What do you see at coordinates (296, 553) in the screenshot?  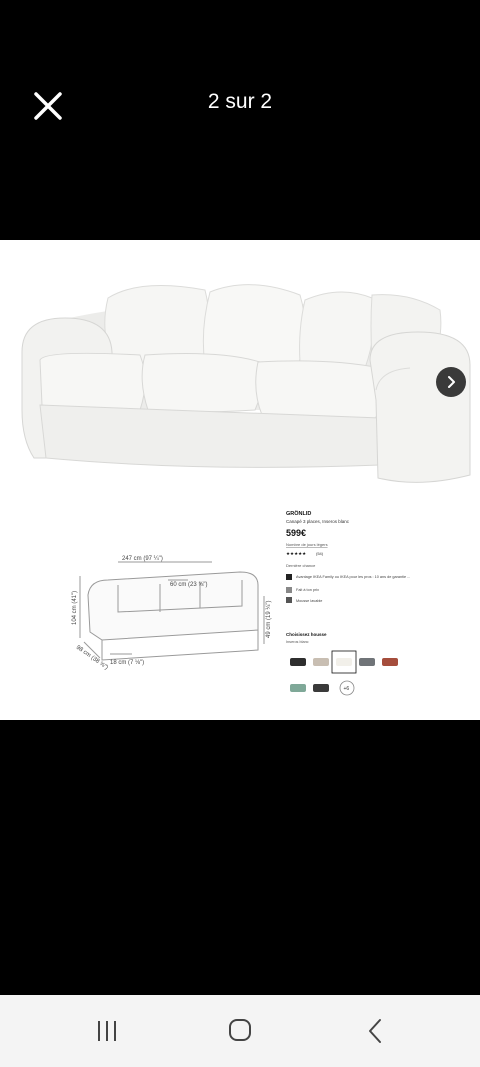 I see `rating-stars: ★★★★★` at bounding box center [296, 553].